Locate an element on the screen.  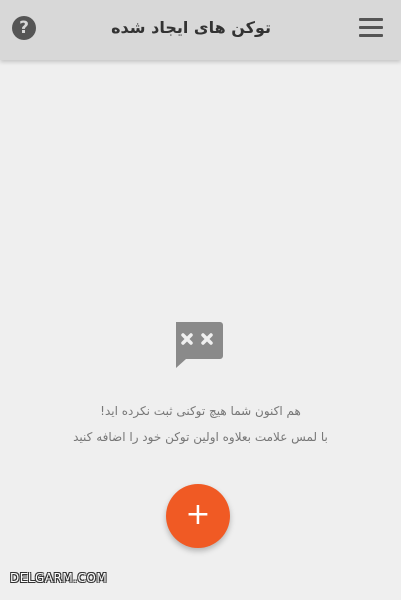
app-bar: ? توکن های ایجاد شده is located at coordinates (200, 30).